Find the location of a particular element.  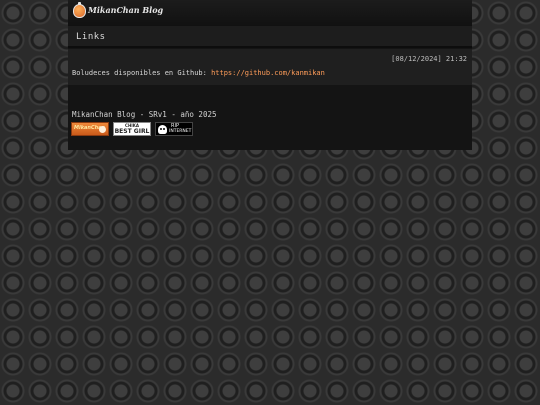

post-date: [08/12/2024] 21:32 is located at coordinates (429, 59).